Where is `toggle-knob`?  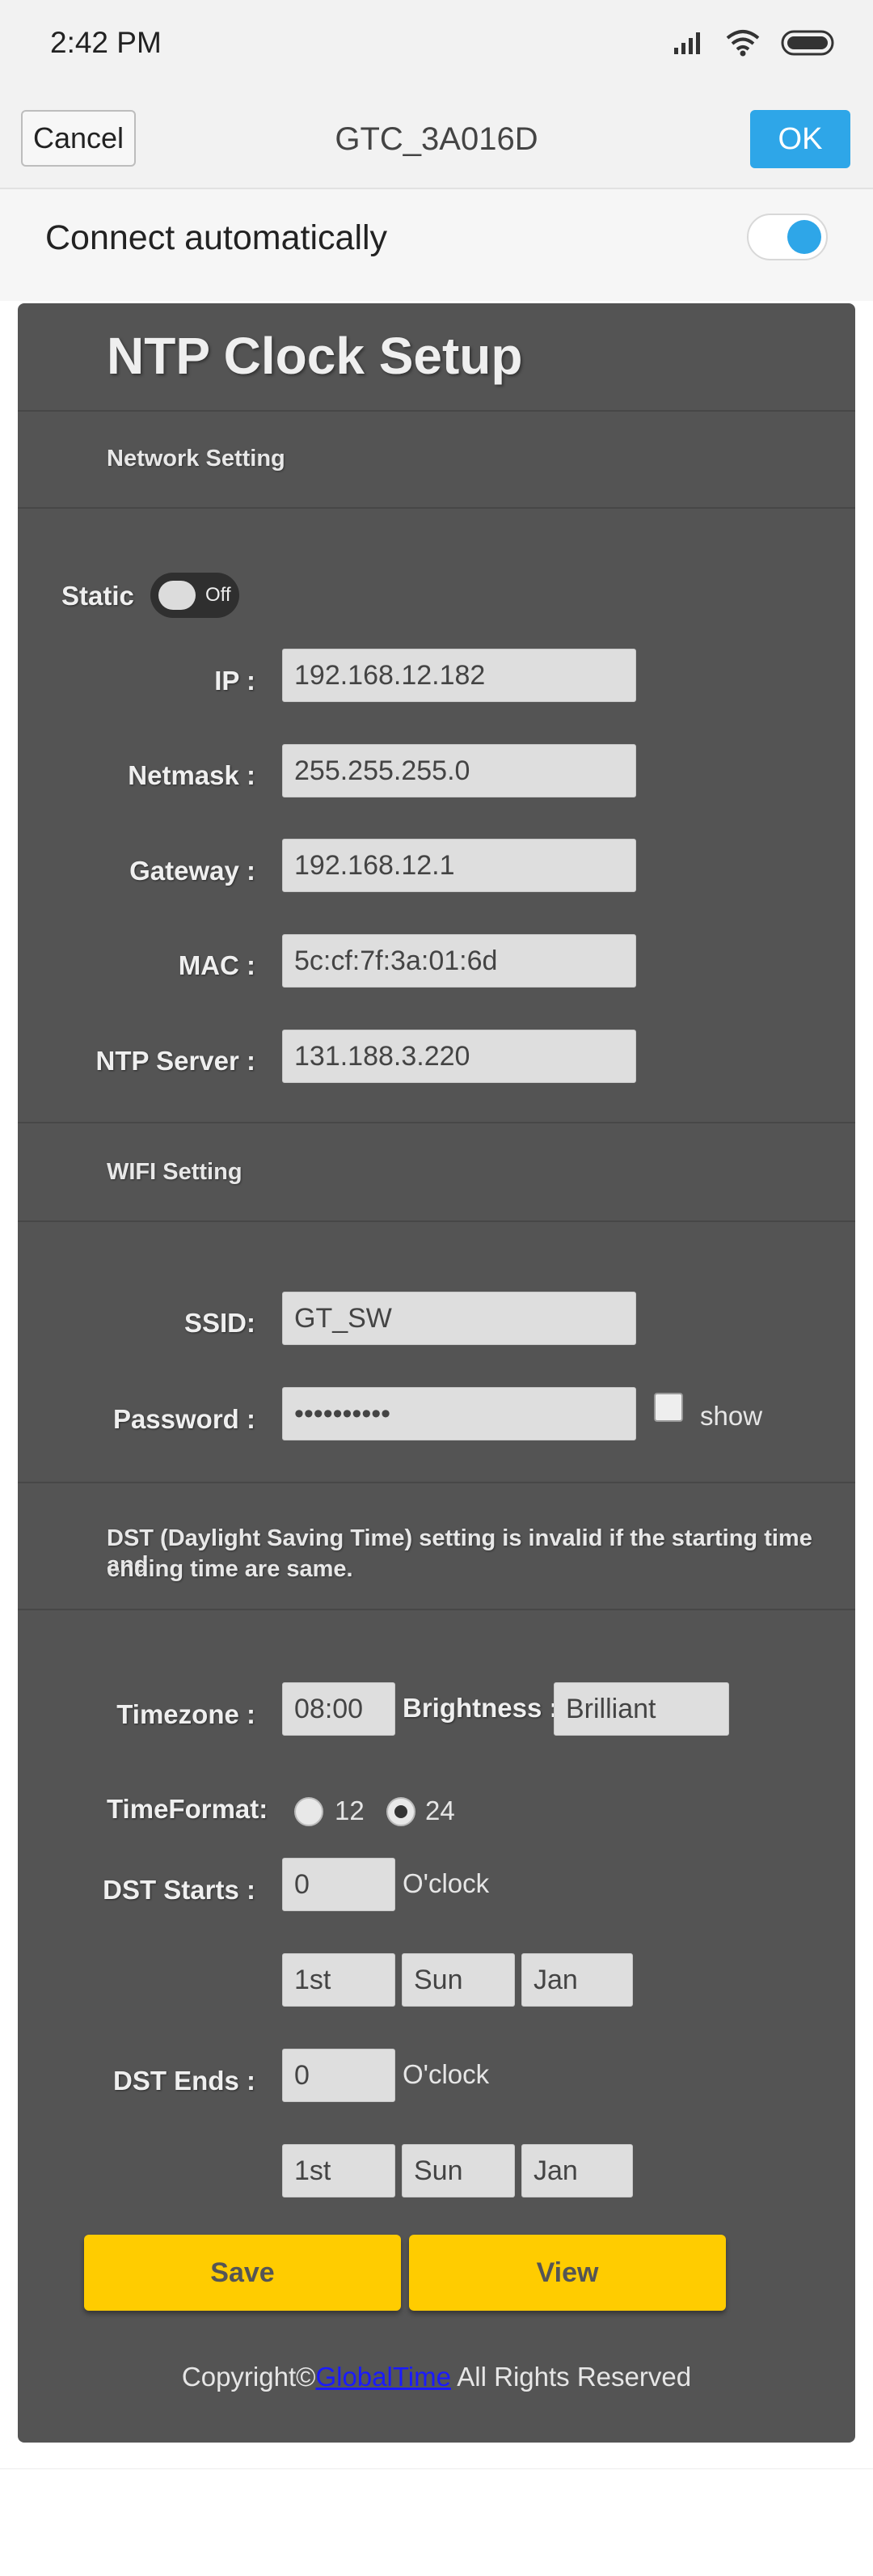
toggle-knob is located at coordinates (804, 237).